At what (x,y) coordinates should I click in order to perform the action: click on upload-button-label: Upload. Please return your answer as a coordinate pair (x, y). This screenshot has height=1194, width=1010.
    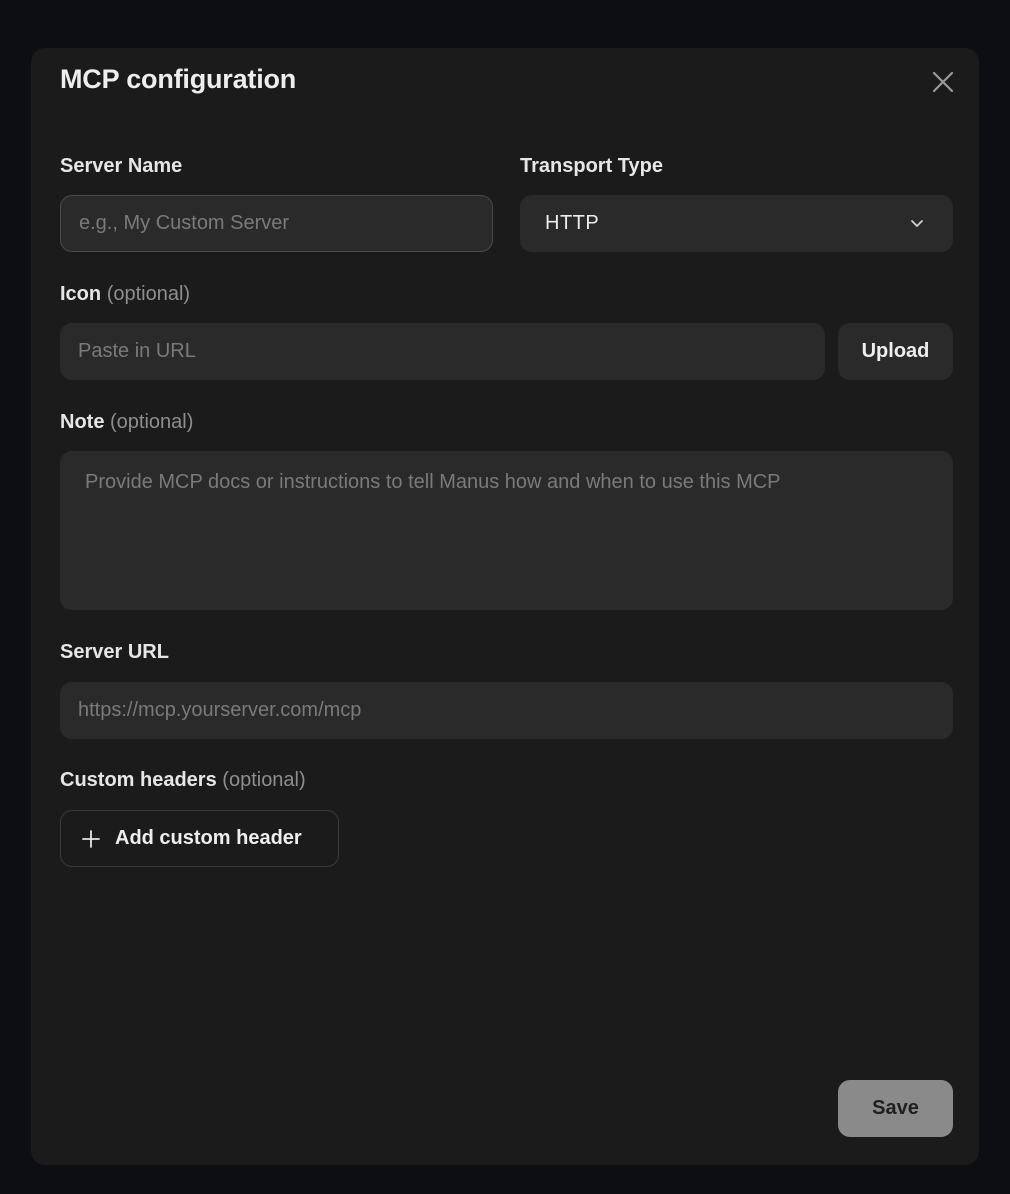
    Looking at the image, I should click on (895, 351).